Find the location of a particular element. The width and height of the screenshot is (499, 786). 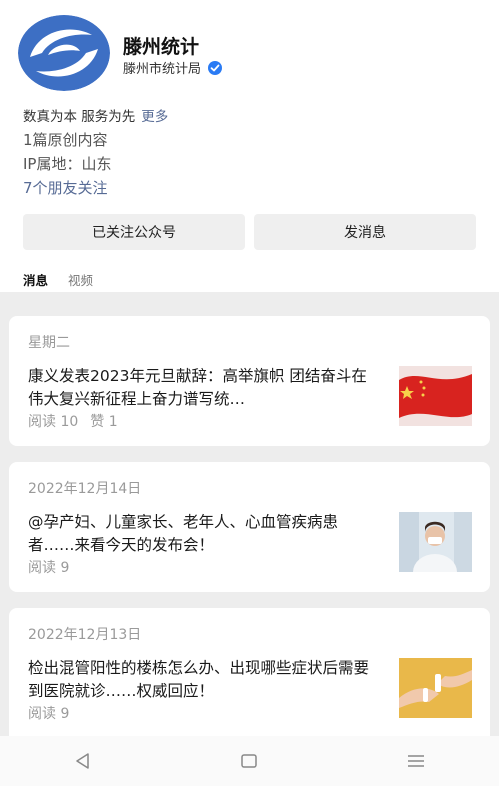

organization-label: 滕州市统计局 is located at coordinates (162, 69).